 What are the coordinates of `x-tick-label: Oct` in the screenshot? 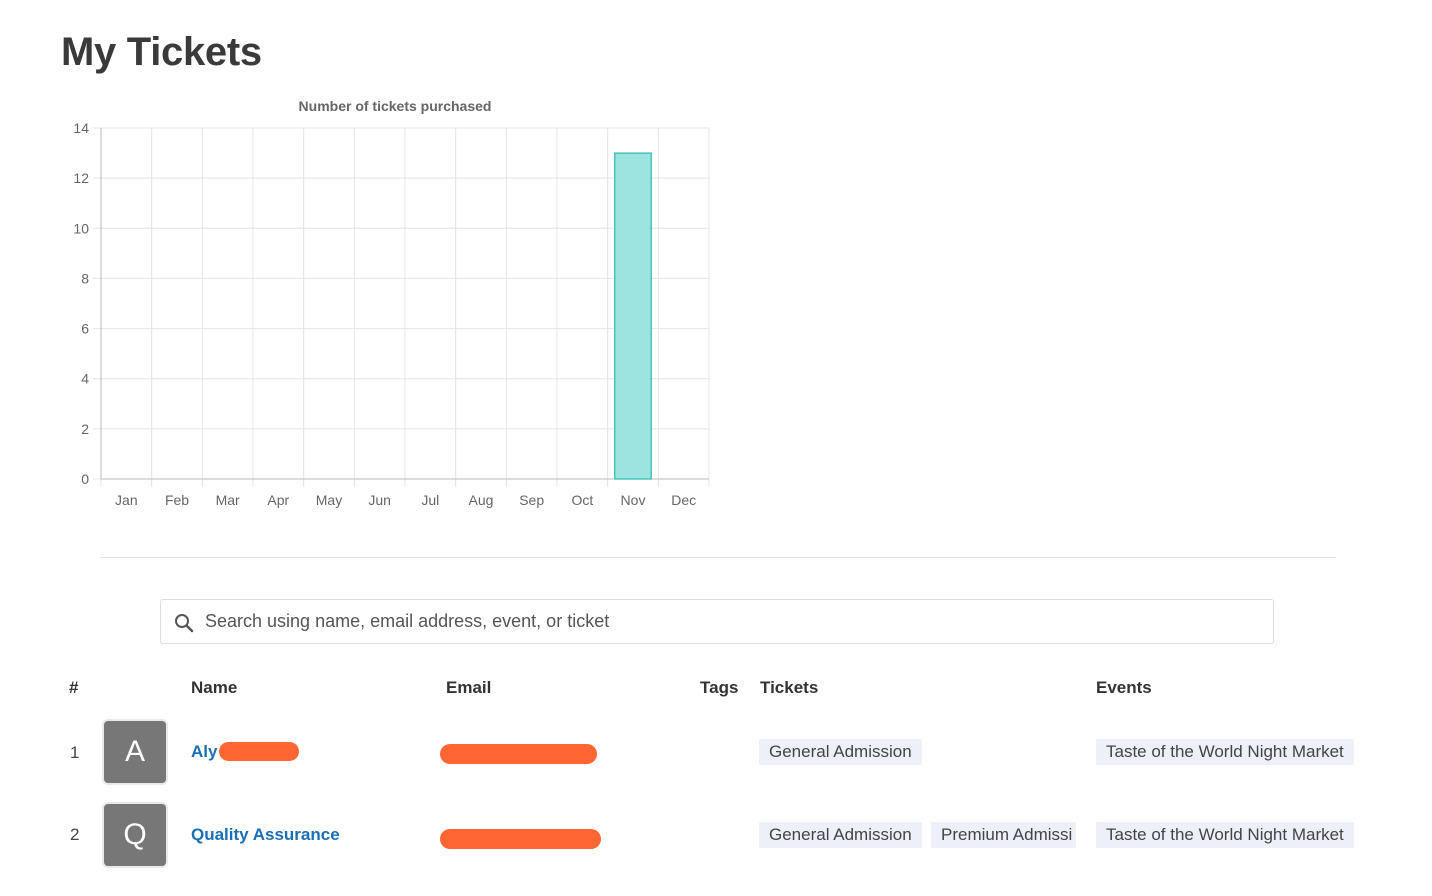 It's located at (582, 500).